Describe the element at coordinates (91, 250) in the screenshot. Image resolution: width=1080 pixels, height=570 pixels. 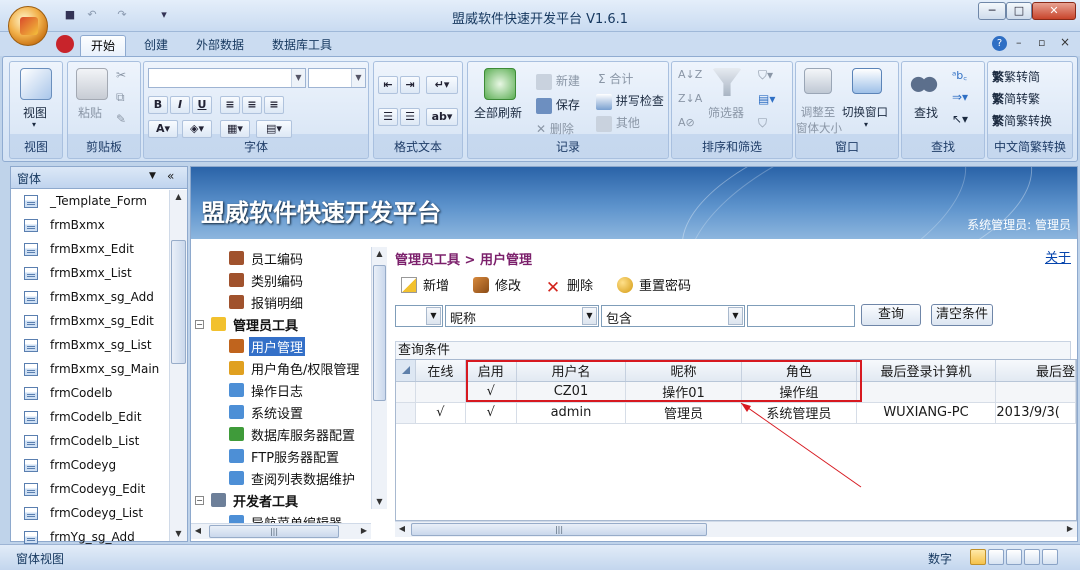
I see `nav-item: frmBxmx_Edit` at that location.